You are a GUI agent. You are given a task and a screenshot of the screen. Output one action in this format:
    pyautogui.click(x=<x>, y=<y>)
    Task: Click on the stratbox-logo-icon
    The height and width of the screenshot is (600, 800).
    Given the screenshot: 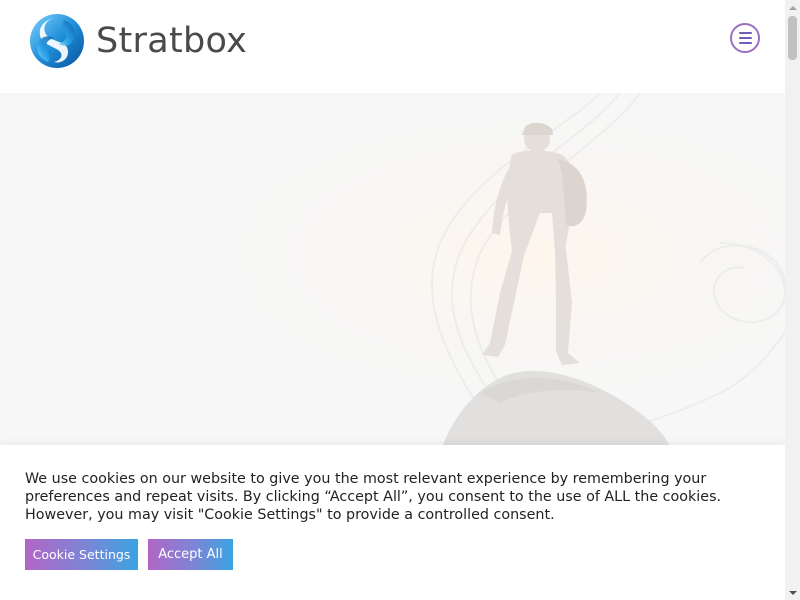 What is the action you would take?
    pyautogui.click(x=57, y=41)
    